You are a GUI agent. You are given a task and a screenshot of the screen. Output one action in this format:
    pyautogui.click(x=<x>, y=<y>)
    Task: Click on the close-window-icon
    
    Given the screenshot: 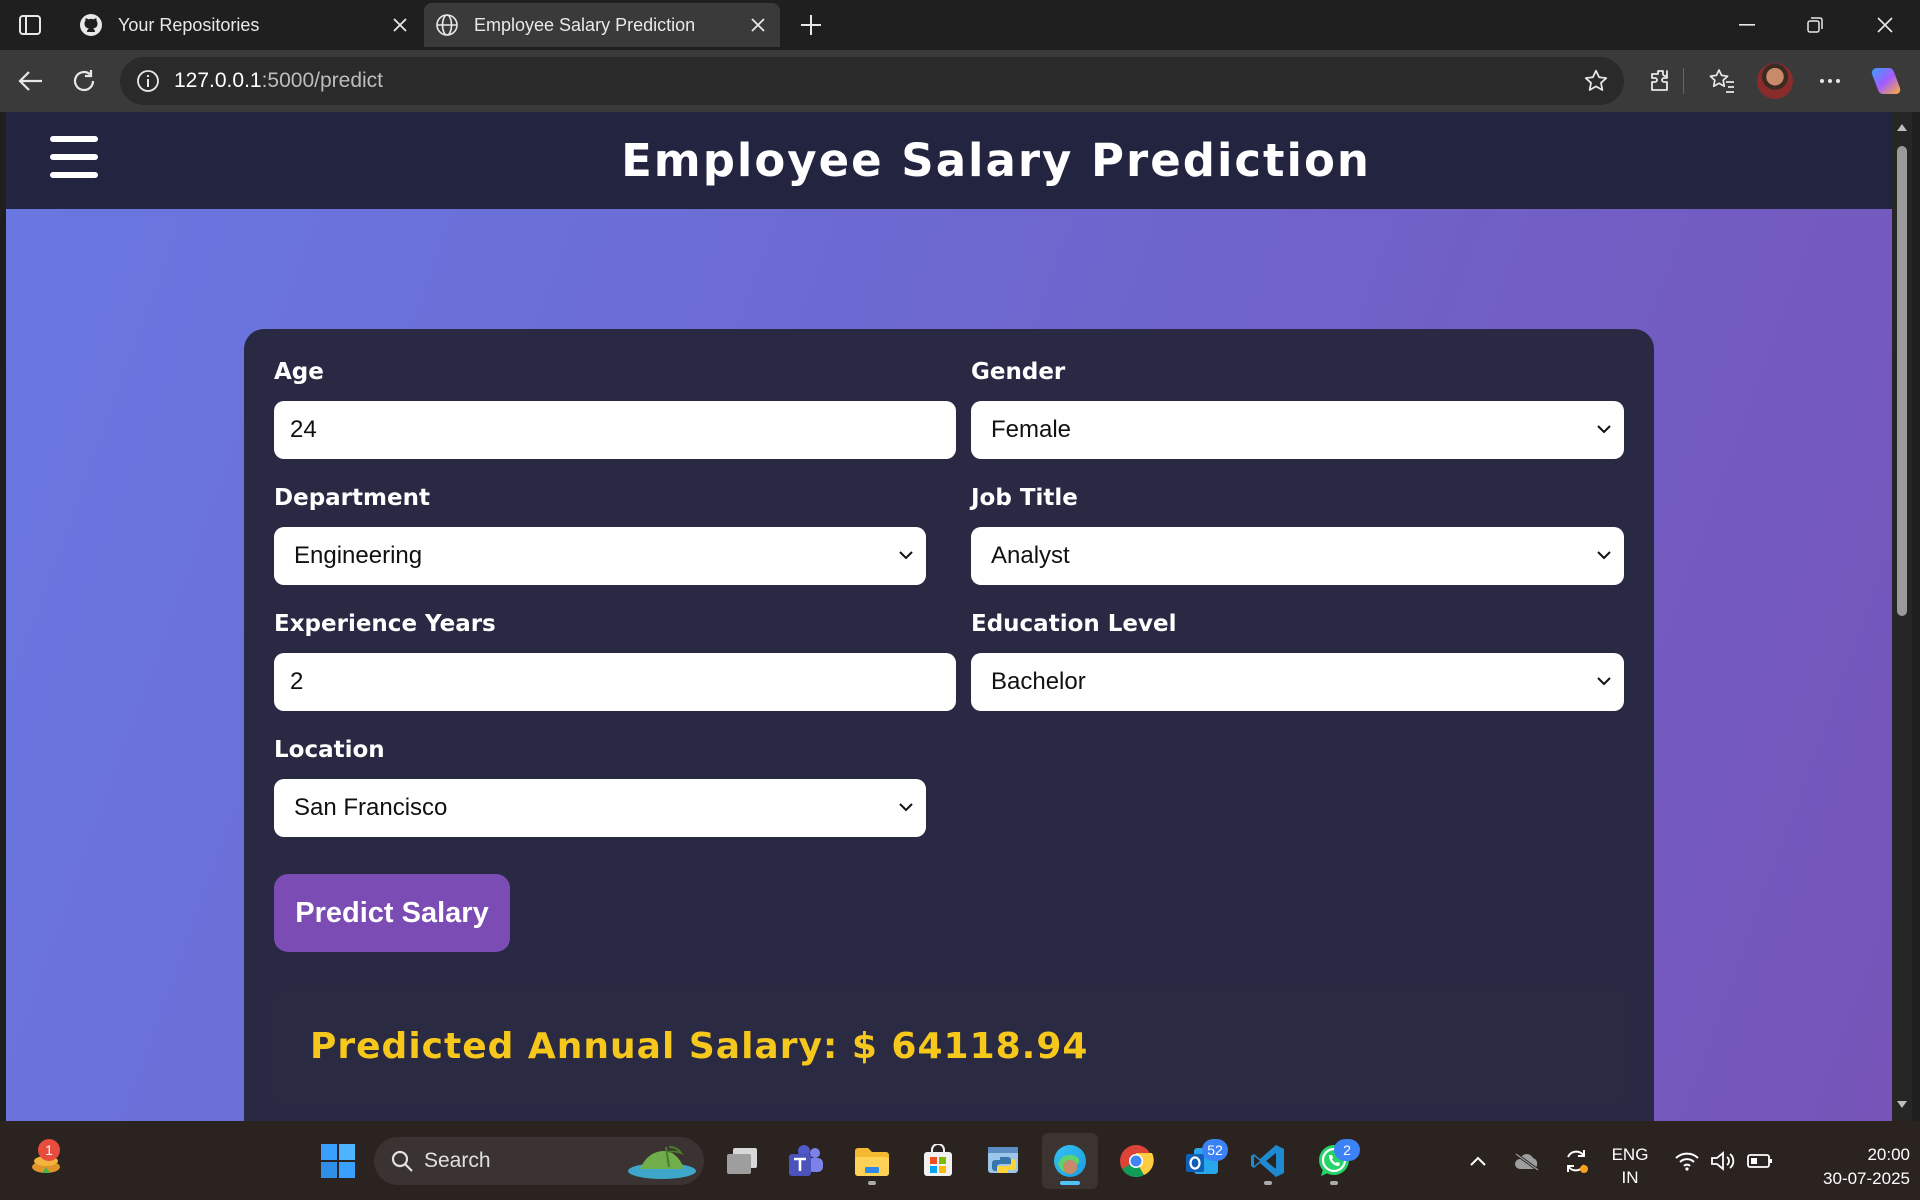 What is the action you would take?
    pyautogui.click(x=1885, y=25)
    